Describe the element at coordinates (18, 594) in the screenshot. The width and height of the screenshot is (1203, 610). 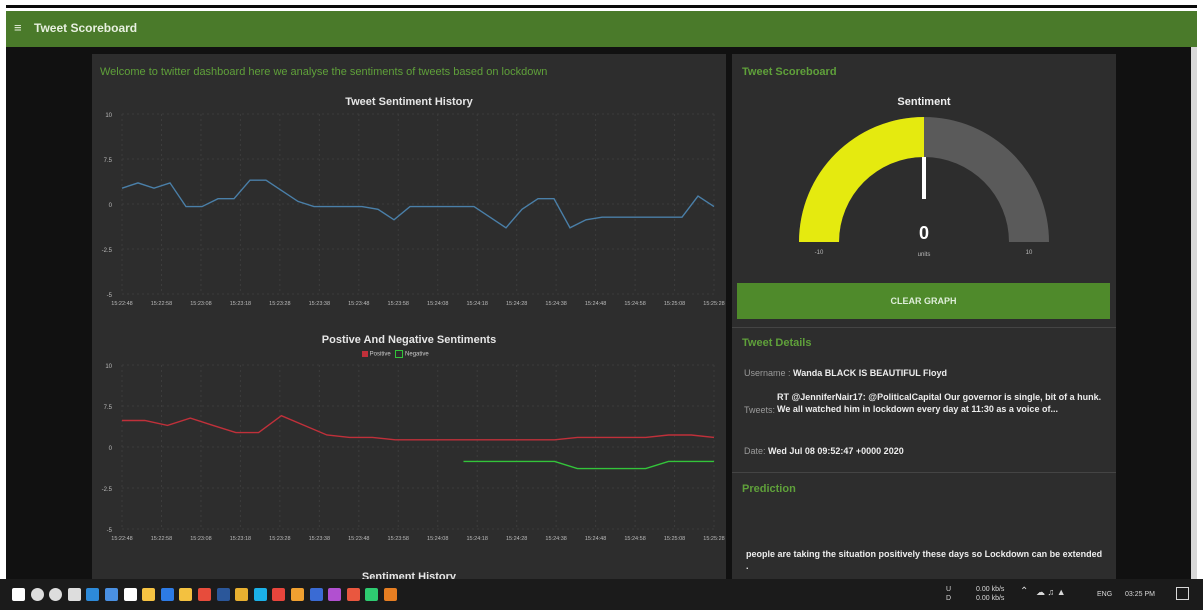
I see `windows-start-icon` at that location.